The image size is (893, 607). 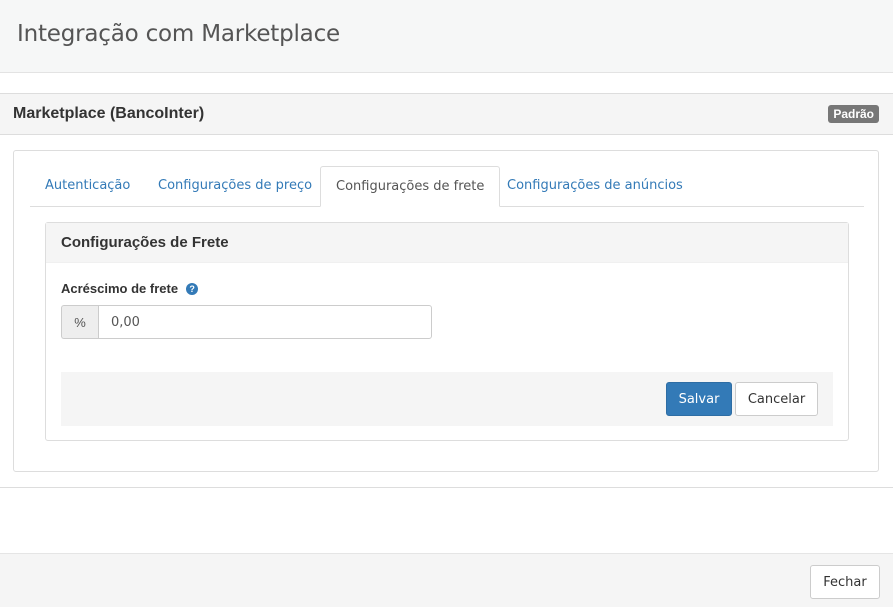 What do you see at coordinates (699, 399) in the screenshot?
I see `save-button: Salvar` at bounding box center [699, 399].